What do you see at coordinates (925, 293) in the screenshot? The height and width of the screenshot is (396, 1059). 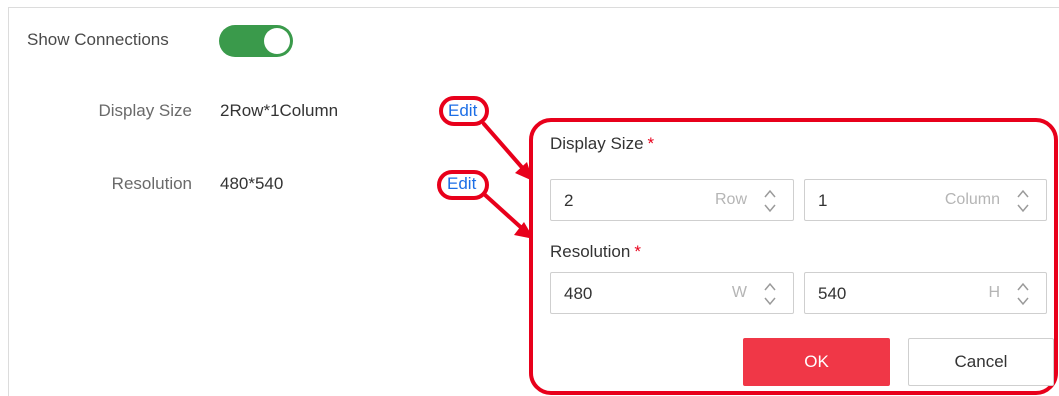 I see `height-input: 540 H` at bounding box center [925, 293].